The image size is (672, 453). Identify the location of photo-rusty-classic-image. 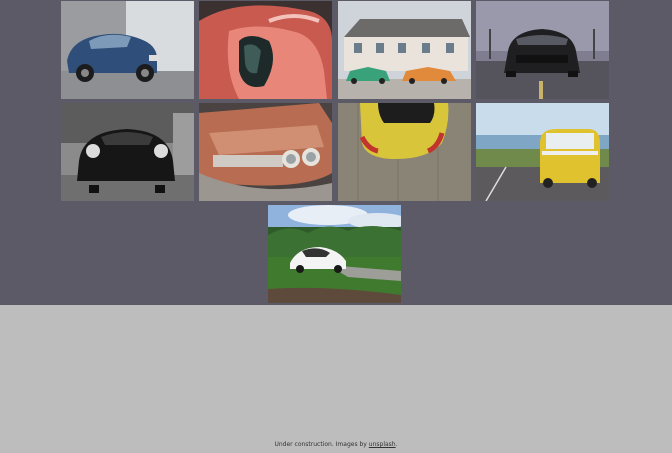
(265, 152).